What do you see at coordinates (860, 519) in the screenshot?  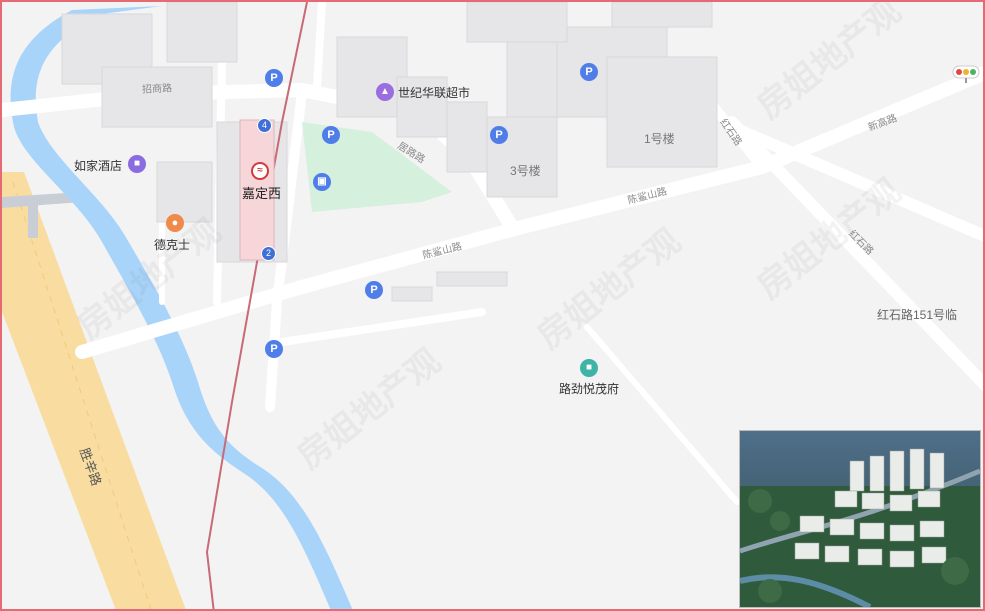 I see `aerial-rendering-photo` at bounding box center [860, 519].